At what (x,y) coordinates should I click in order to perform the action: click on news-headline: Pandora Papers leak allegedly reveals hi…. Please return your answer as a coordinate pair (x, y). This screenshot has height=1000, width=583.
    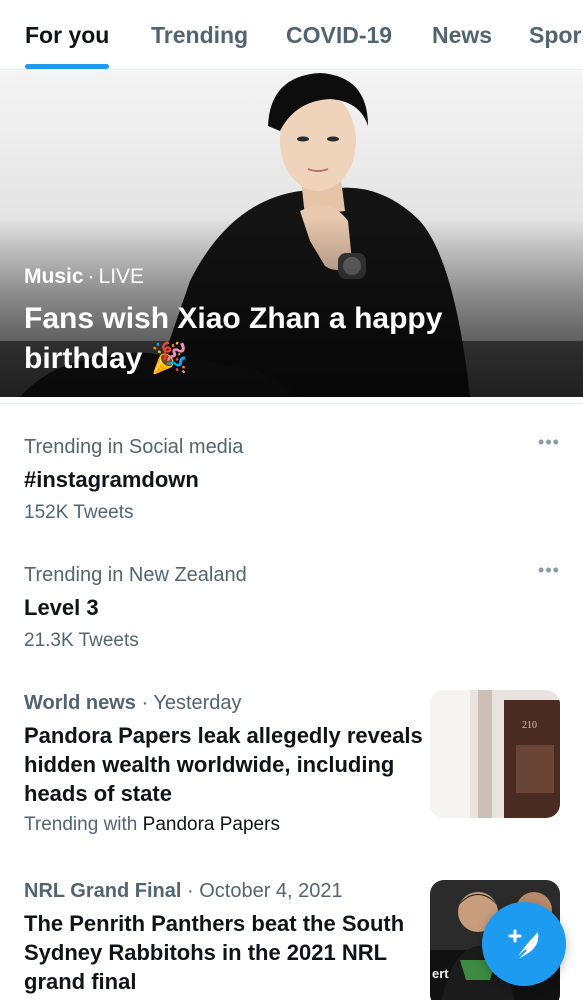
    Looking at the image, I should click on (223, 764).